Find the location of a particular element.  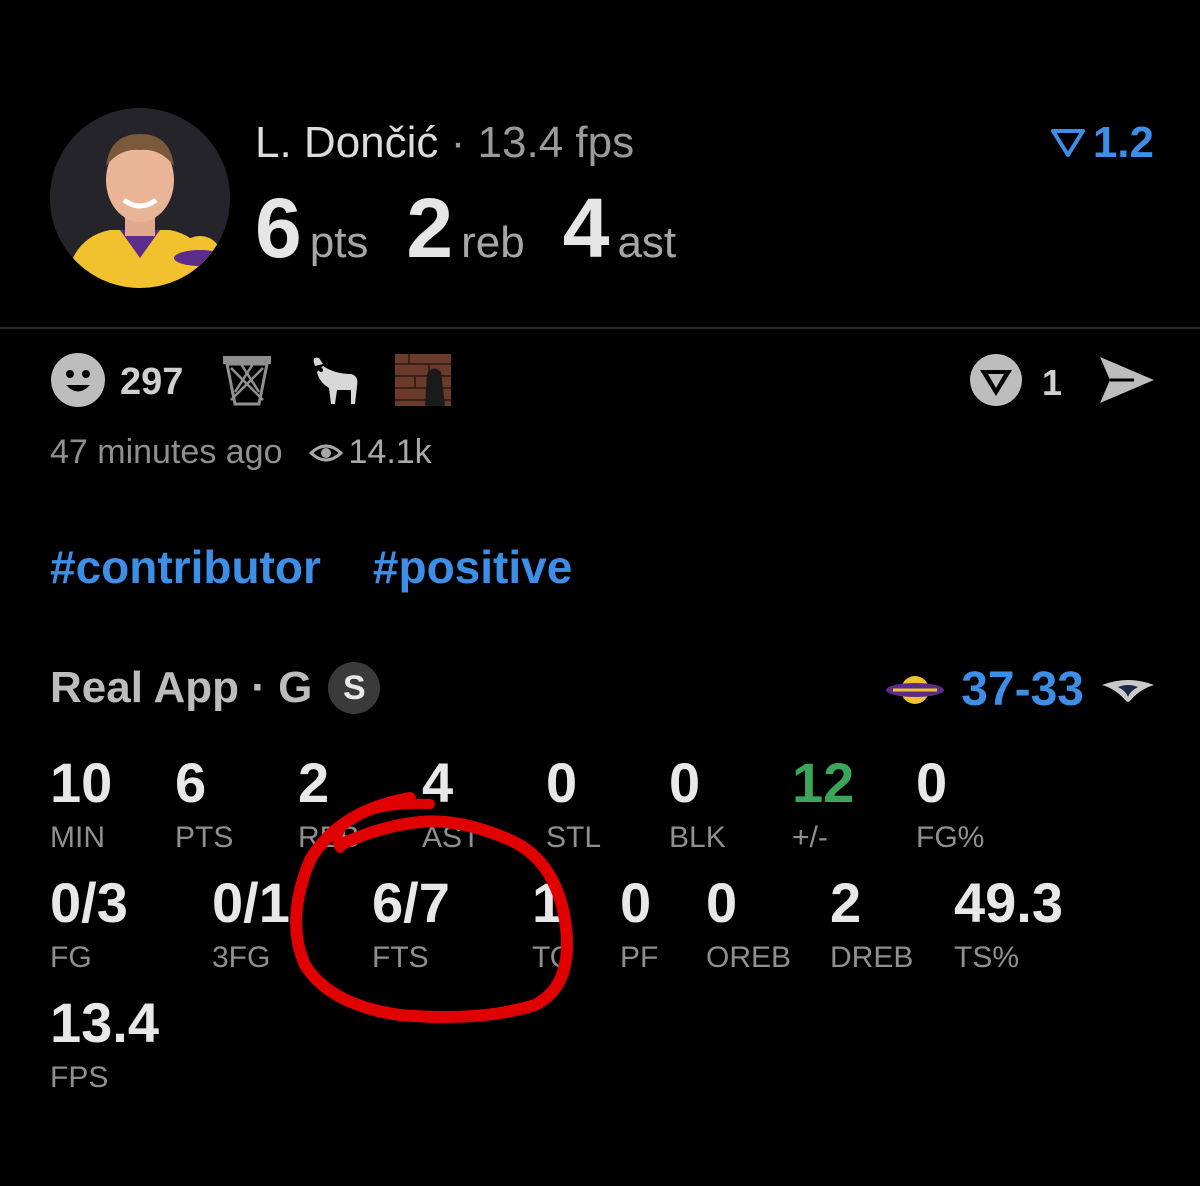

photo-thumbnail is located at coordinates (423, 382).